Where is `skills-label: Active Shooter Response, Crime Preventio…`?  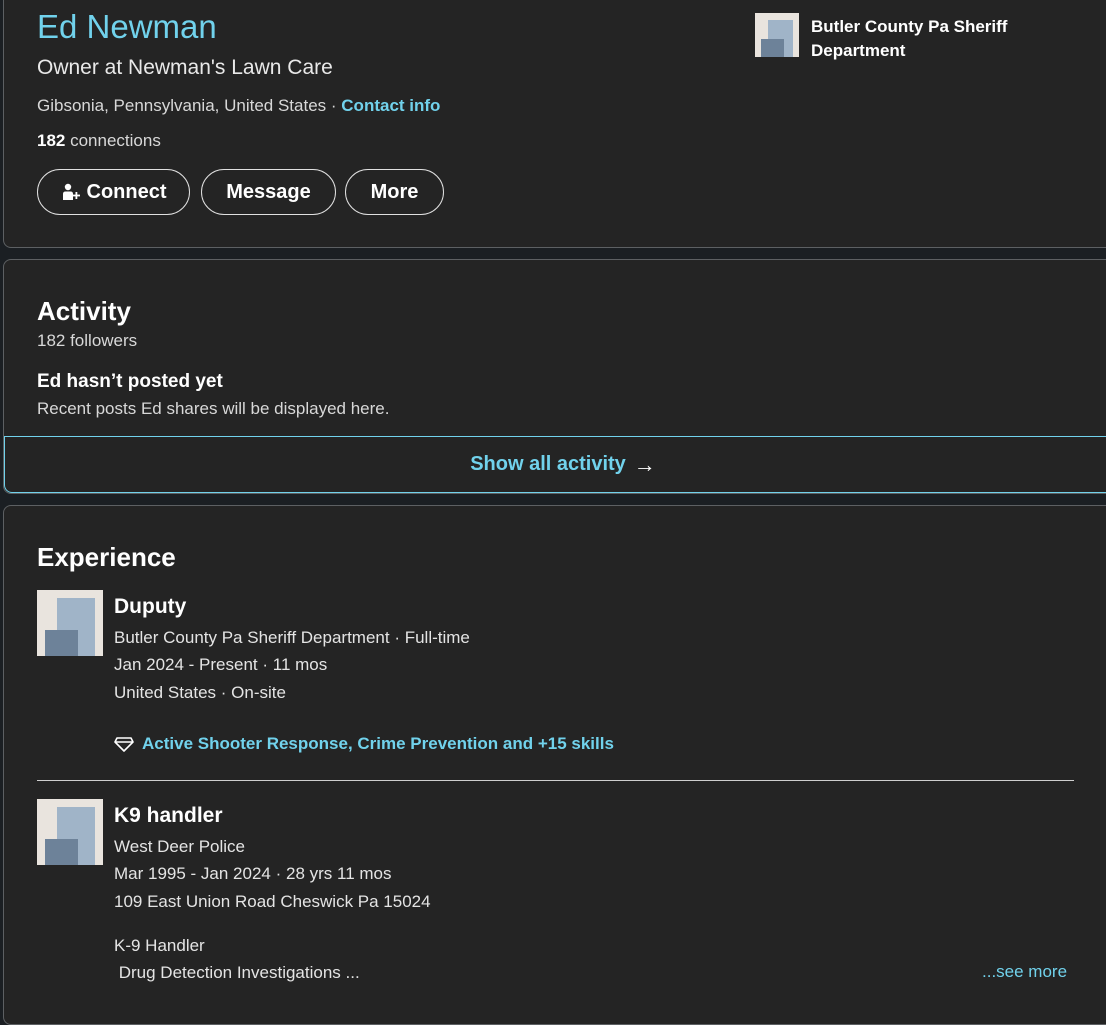 skills-label: Active Shooter Response, Crime Preventio… is located at coordinates (378, 743).